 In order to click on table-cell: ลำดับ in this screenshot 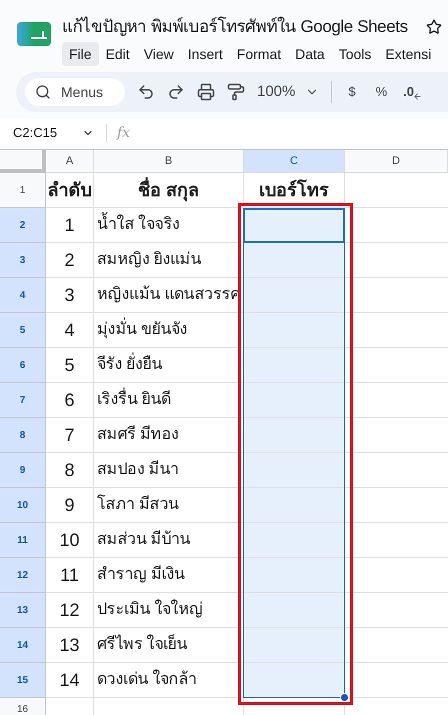, I will do `click(70, 190)`.